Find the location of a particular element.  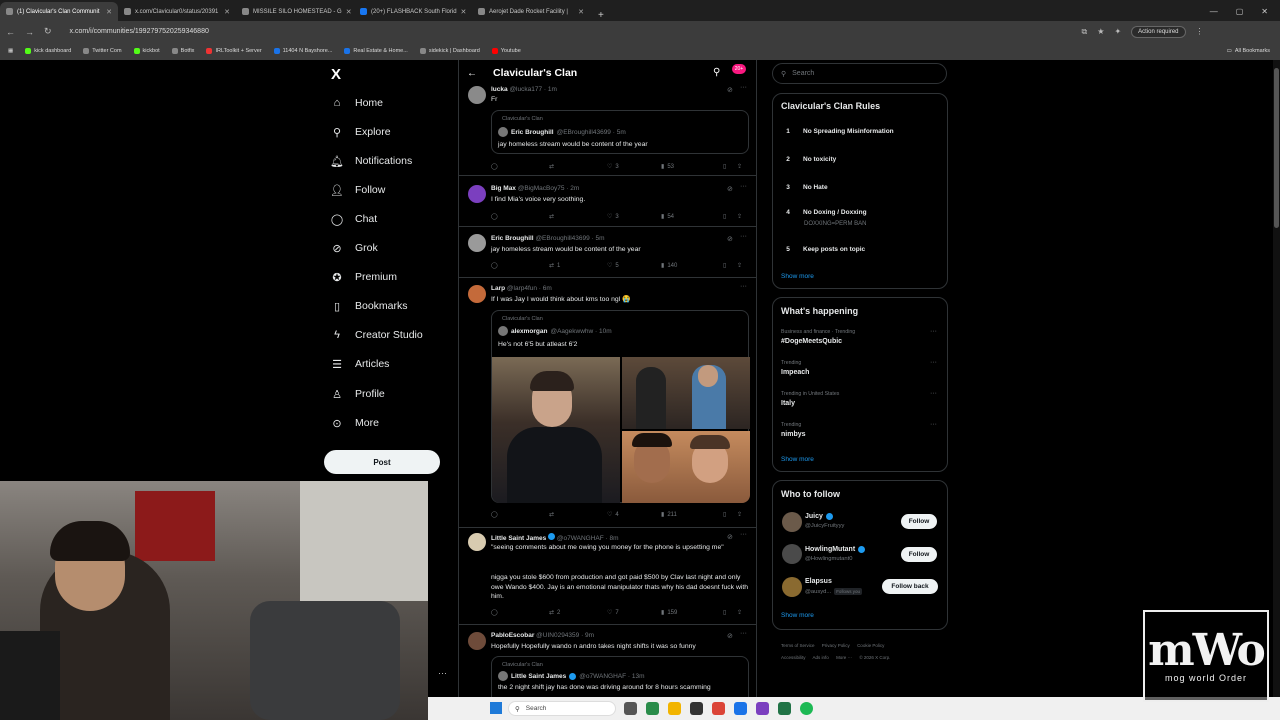

trend-name: nimbys is located at coordinates (793, 434).